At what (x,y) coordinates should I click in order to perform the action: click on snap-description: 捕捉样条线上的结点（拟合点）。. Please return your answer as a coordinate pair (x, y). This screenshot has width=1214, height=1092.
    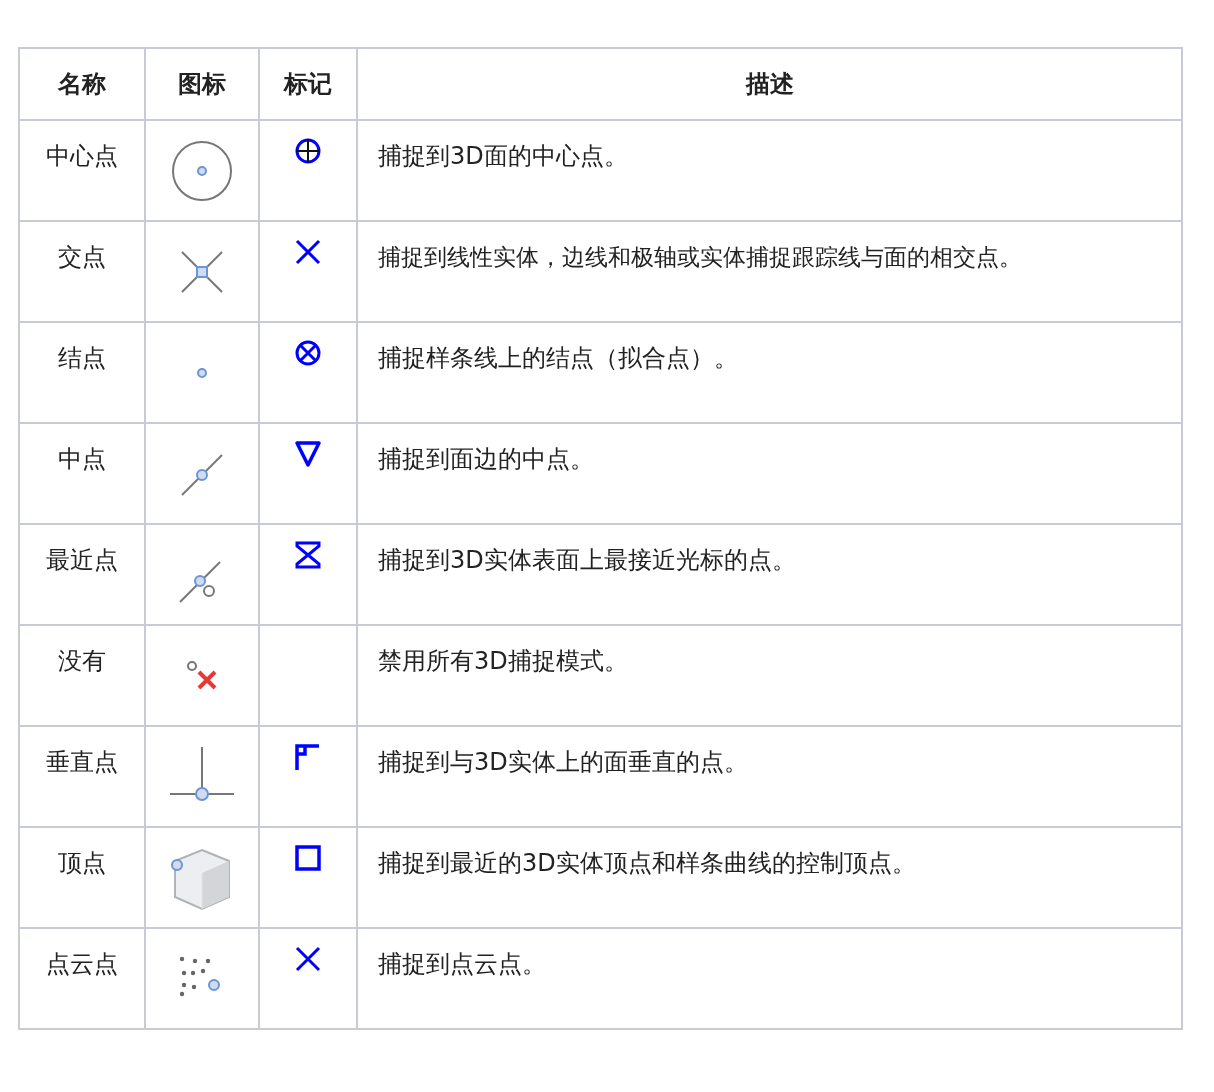
    Looking at the image, I should click on (558, 358).